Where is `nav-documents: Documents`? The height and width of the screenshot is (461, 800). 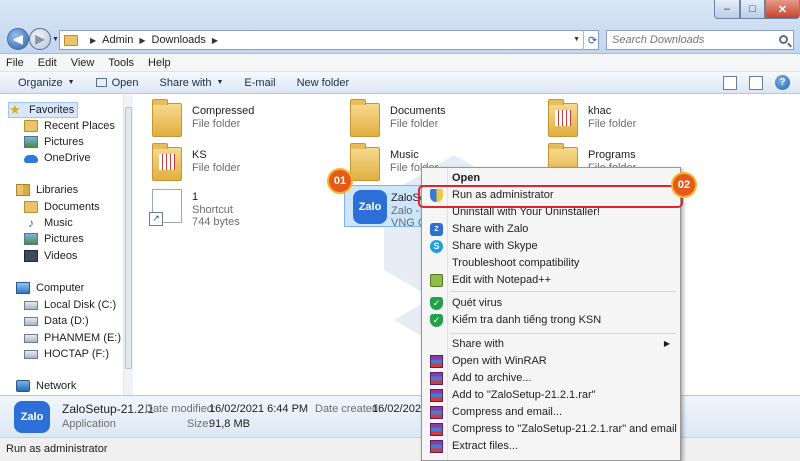 nav-documents: Documents is located at coordinates (62, 207).